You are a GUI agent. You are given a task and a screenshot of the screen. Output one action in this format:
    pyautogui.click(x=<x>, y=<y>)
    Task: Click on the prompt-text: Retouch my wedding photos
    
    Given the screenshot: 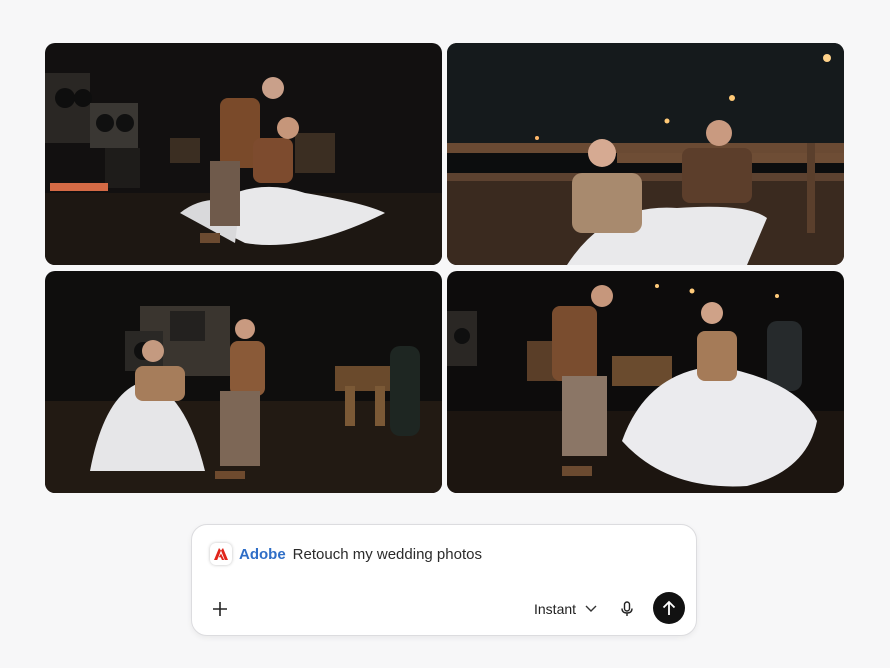 What is the action you would take?
    pyautogui.click(x=387, y=554)
    